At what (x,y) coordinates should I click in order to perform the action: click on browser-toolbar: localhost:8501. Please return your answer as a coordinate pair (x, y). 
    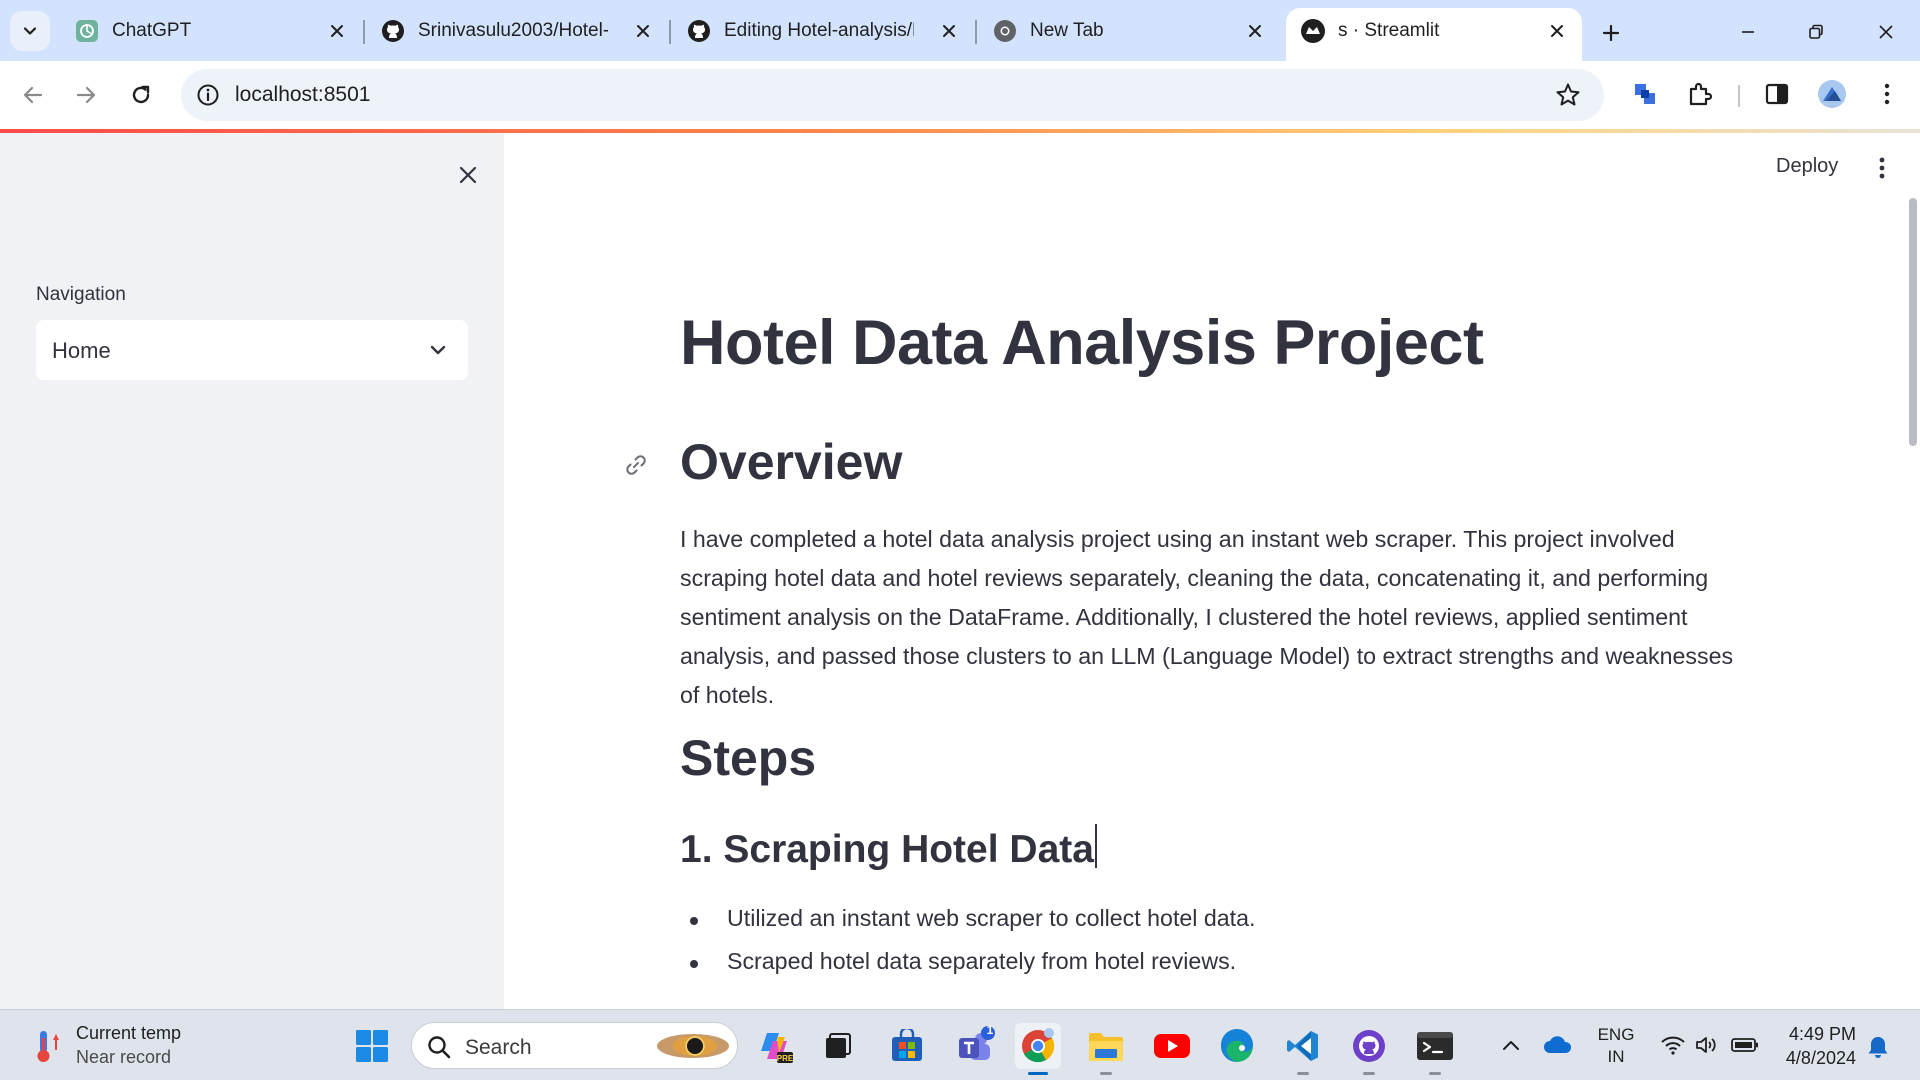
    Looking at the image, I should click on (960, 95).